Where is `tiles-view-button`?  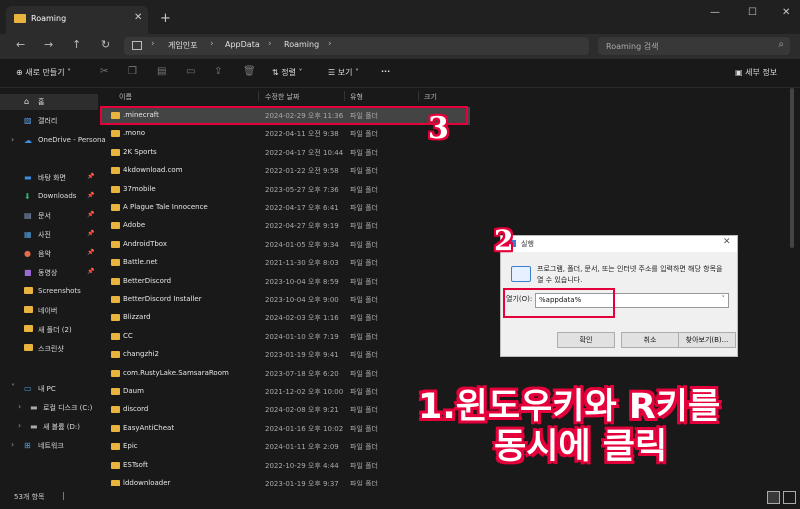 tiles-view-button is located at coordinates (789, 497).